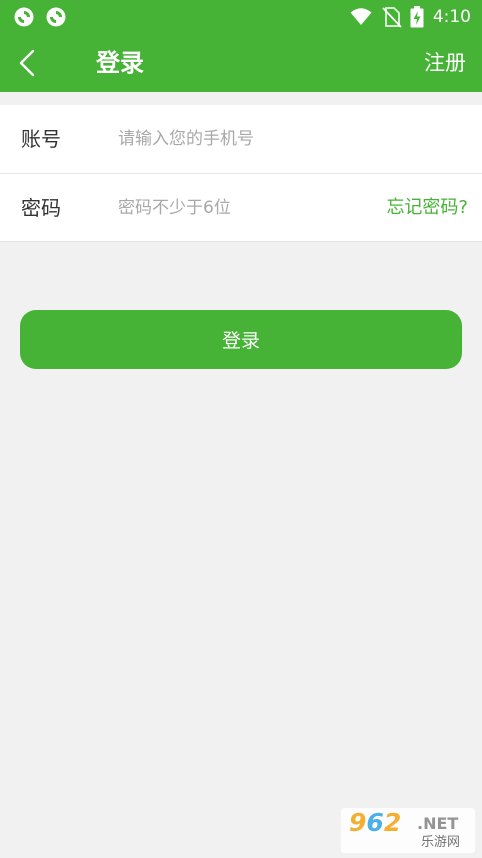  I want to click on watermark-logo: 962 .NET 乐游网, so click(408, 830).